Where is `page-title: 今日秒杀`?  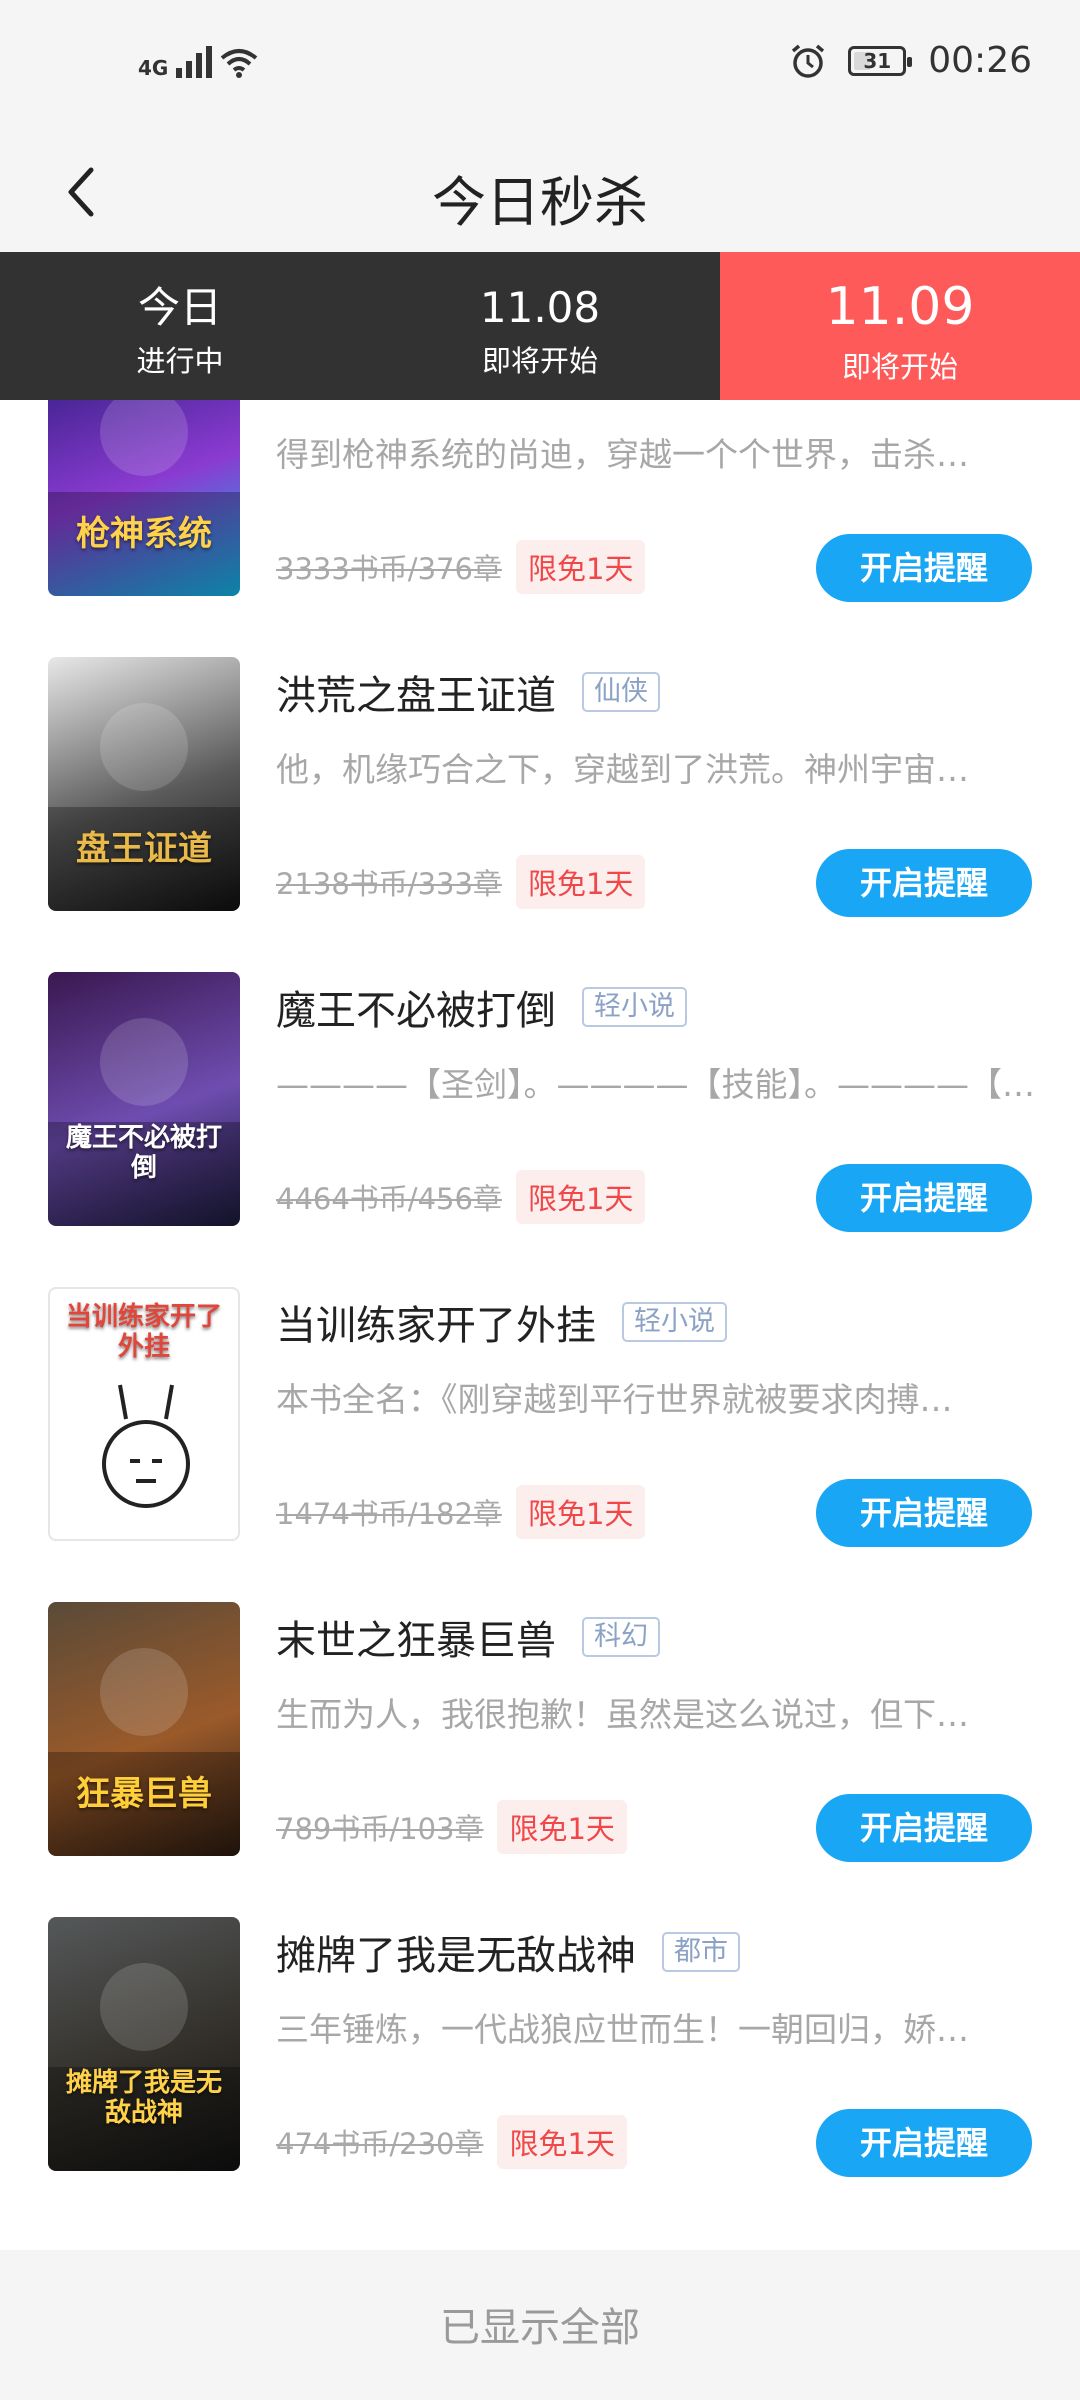 page-title: 今日秒杀 is located at coordinates (540, 202).